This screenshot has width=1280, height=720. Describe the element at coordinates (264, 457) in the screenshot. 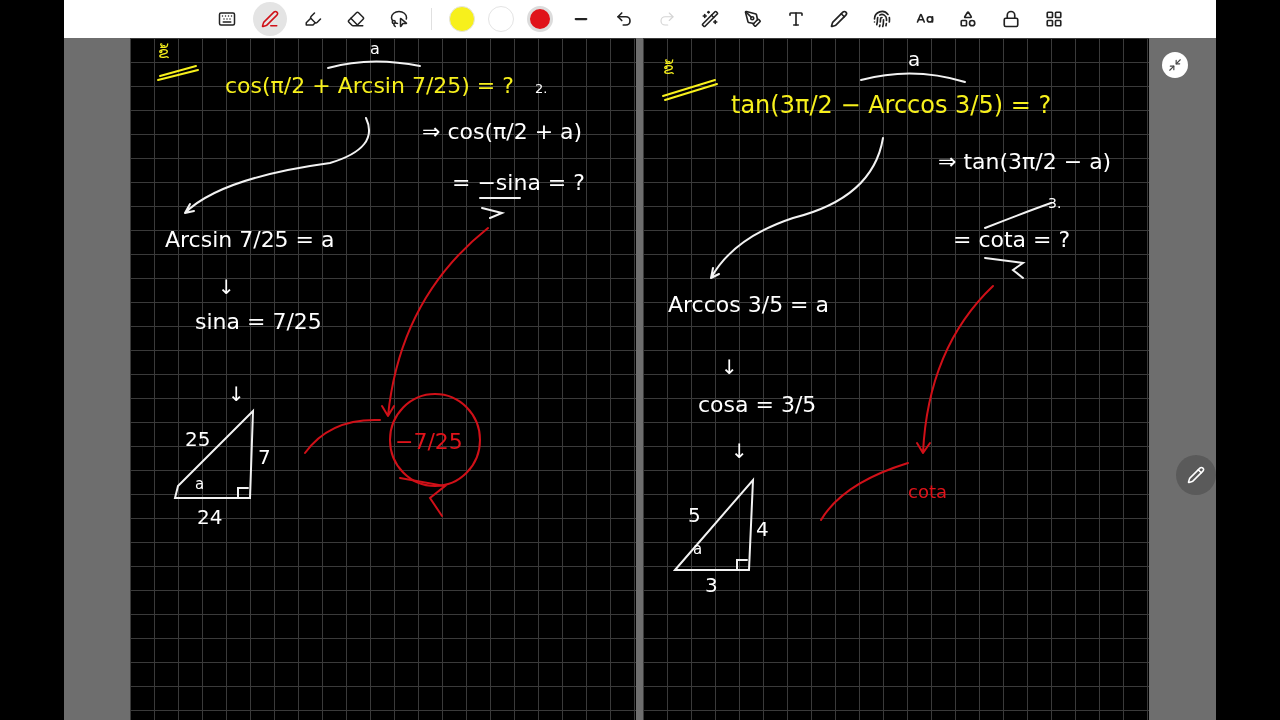

I see `handwritten-text: 7` at that location.